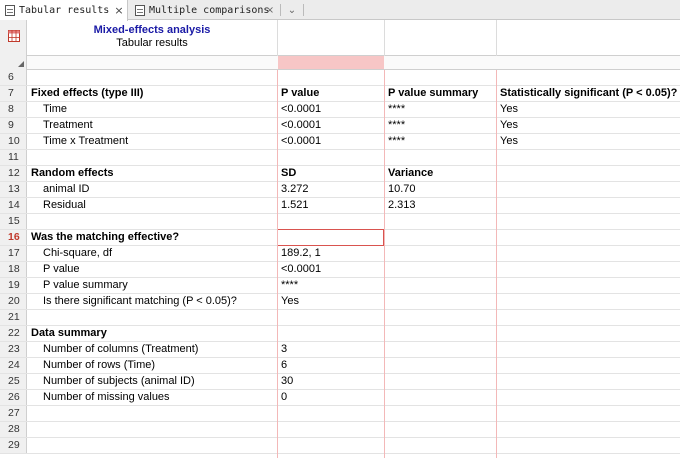 This screenshot has height=458, width=680. I want to click on row-number: 8, so click(13, 109).